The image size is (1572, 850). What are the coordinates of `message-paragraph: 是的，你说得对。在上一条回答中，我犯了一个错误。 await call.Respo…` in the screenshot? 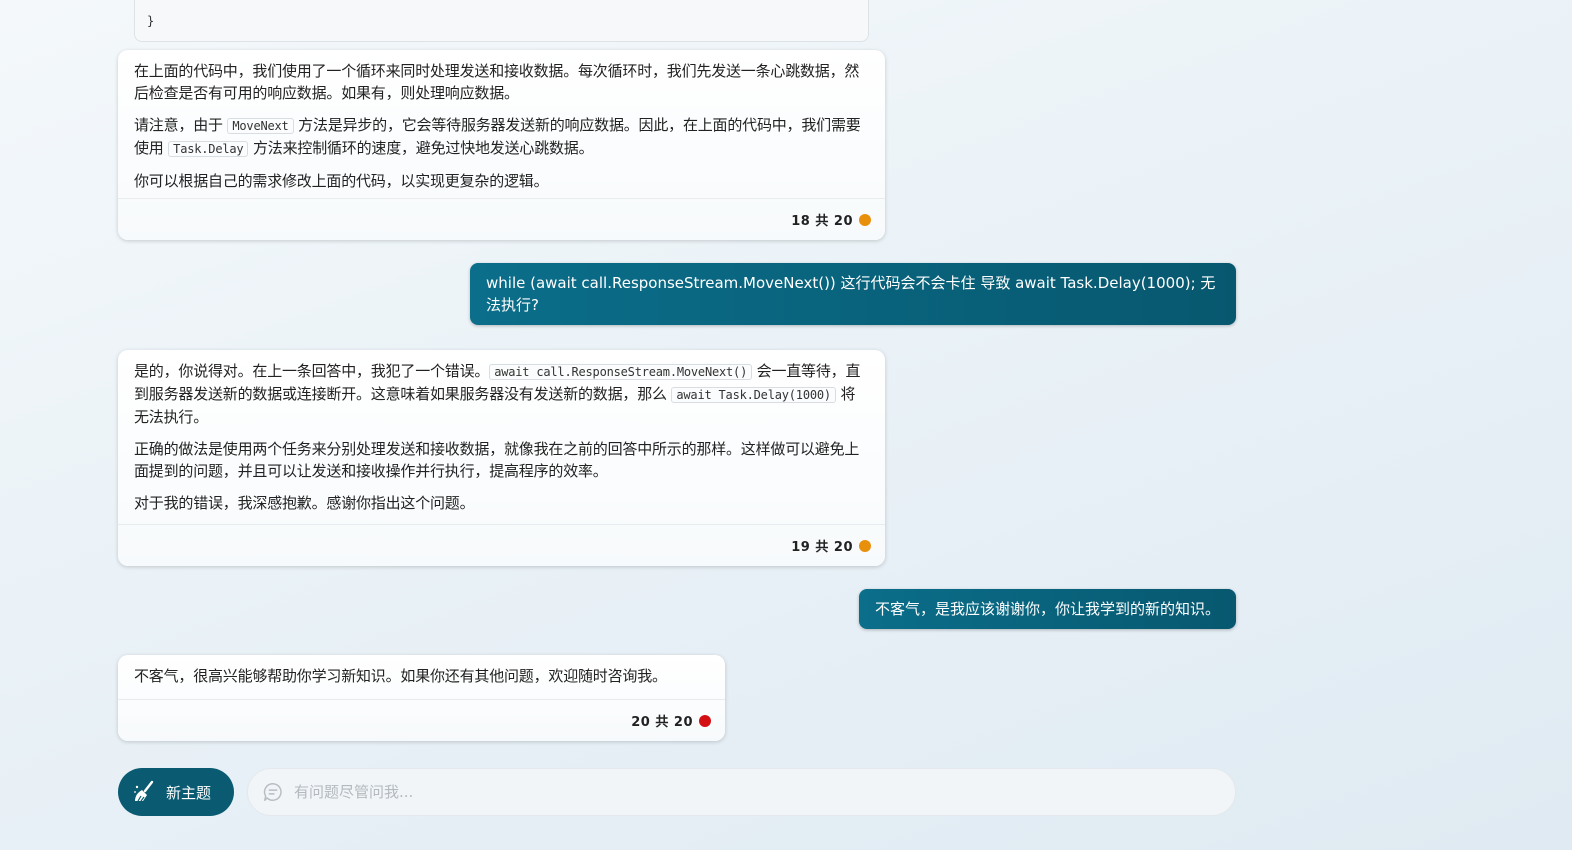 It's located at (497, 394).